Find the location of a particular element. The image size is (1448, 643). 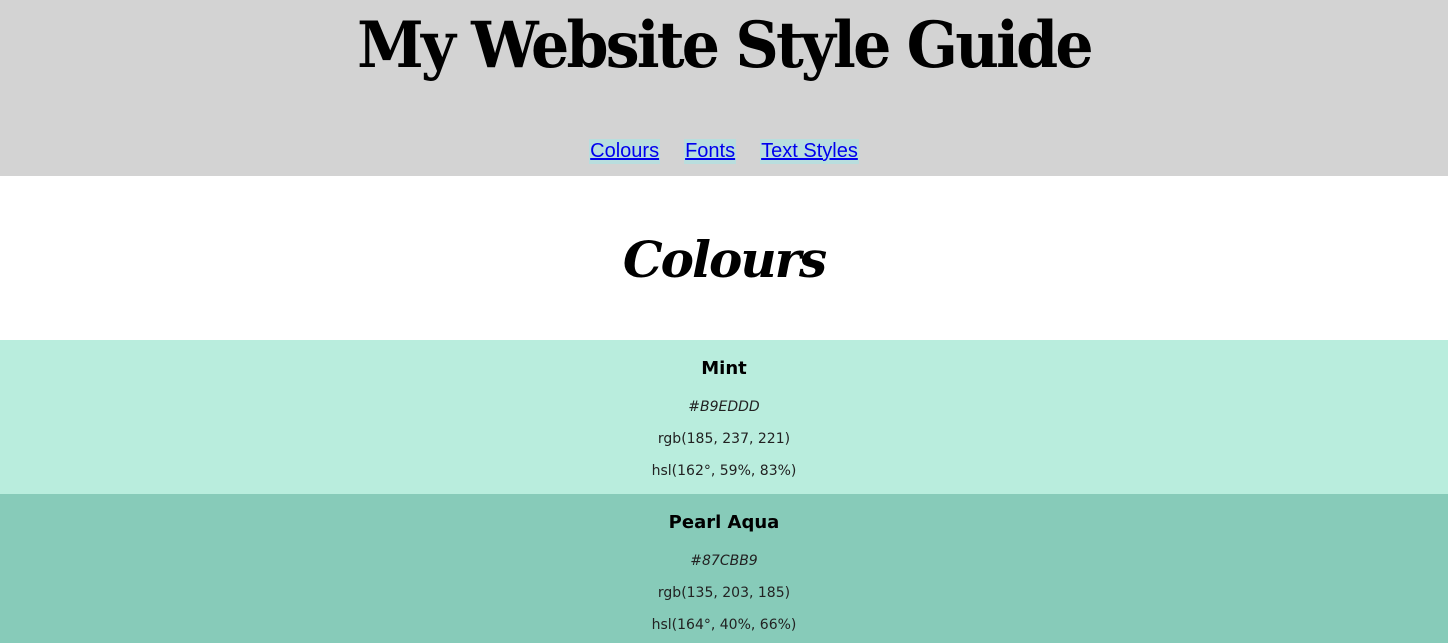

site-title: My Website Style Guide is located at coordinates (725, 45).